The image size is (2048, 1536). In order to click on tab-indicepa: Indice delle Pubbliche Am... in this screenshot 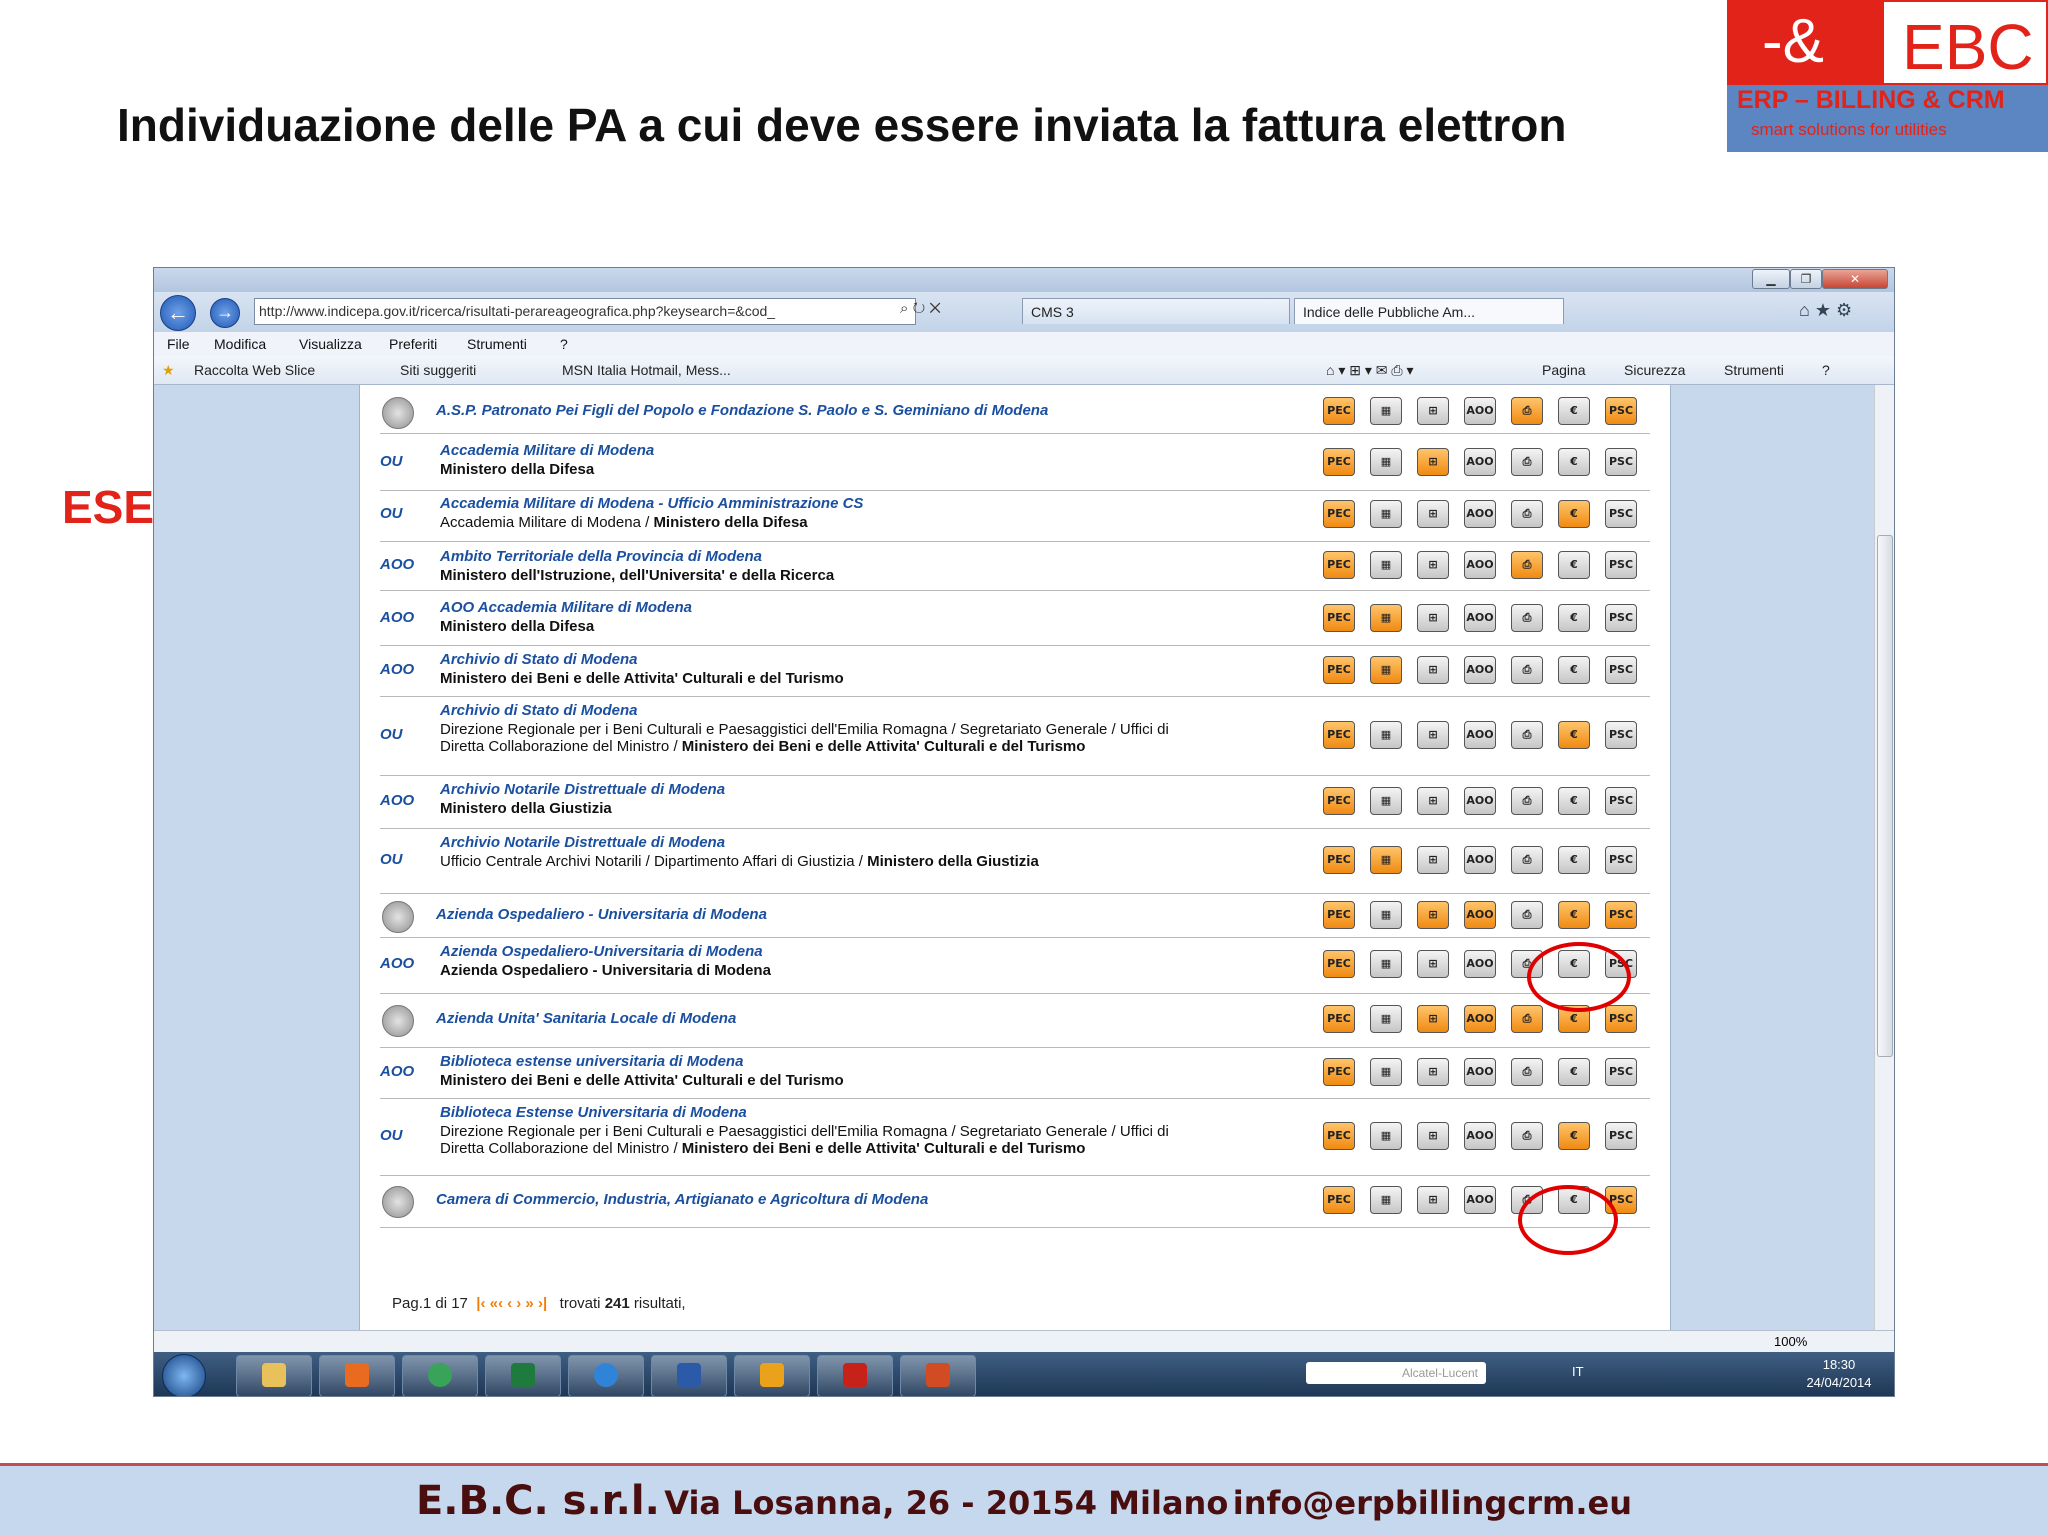, I will do `click(1429, 311)`.